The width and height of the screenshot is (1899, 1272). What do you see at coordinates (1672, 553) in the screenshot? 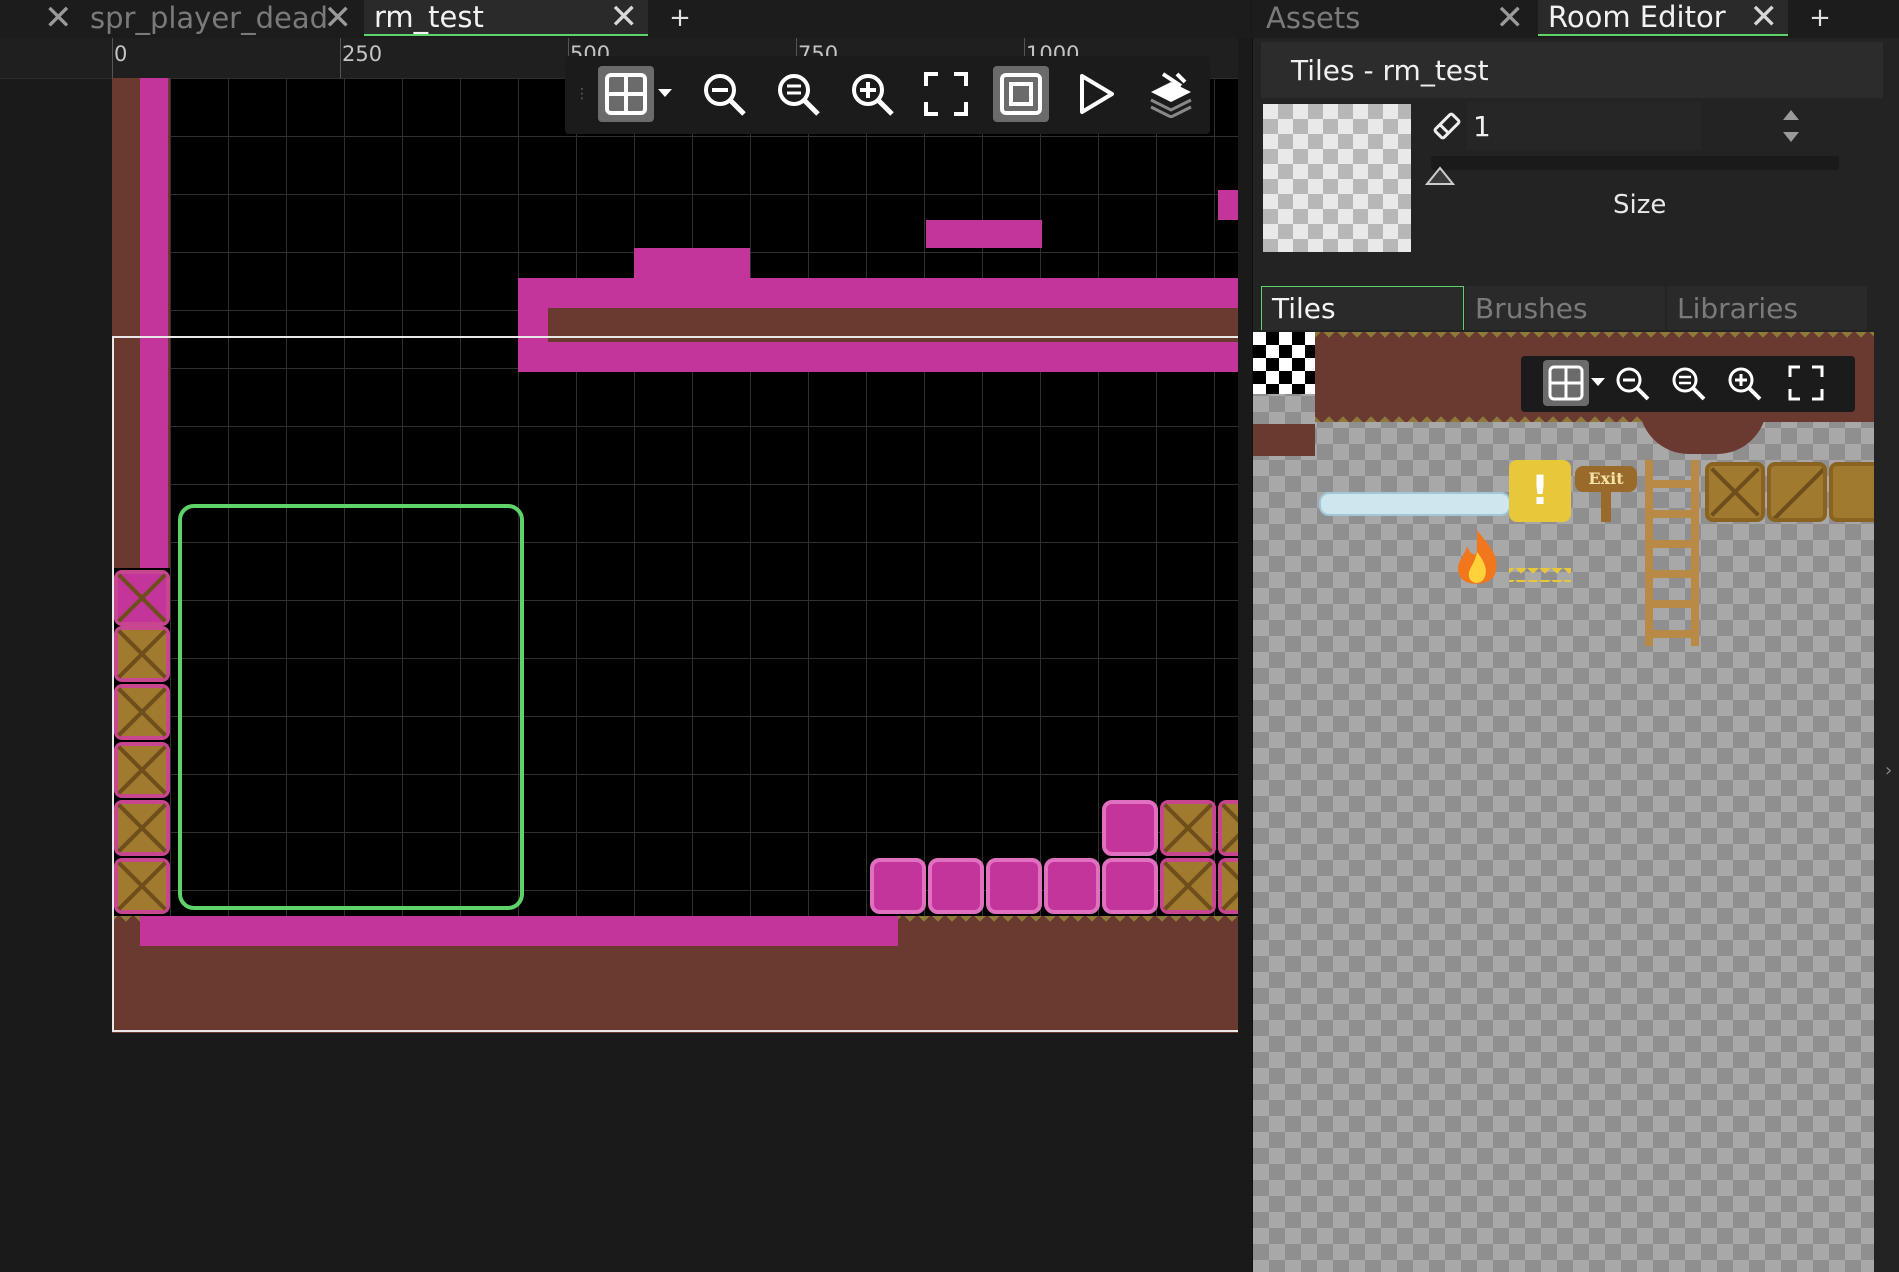
I see `ladder-tile` at bounding box center [1672, 553].